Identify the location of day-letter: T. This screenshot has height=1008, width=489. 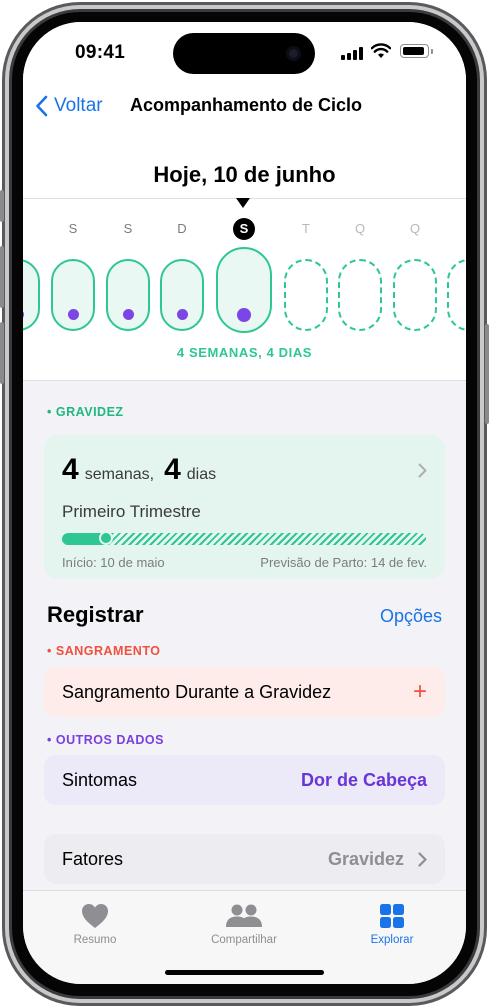
(306, 228).